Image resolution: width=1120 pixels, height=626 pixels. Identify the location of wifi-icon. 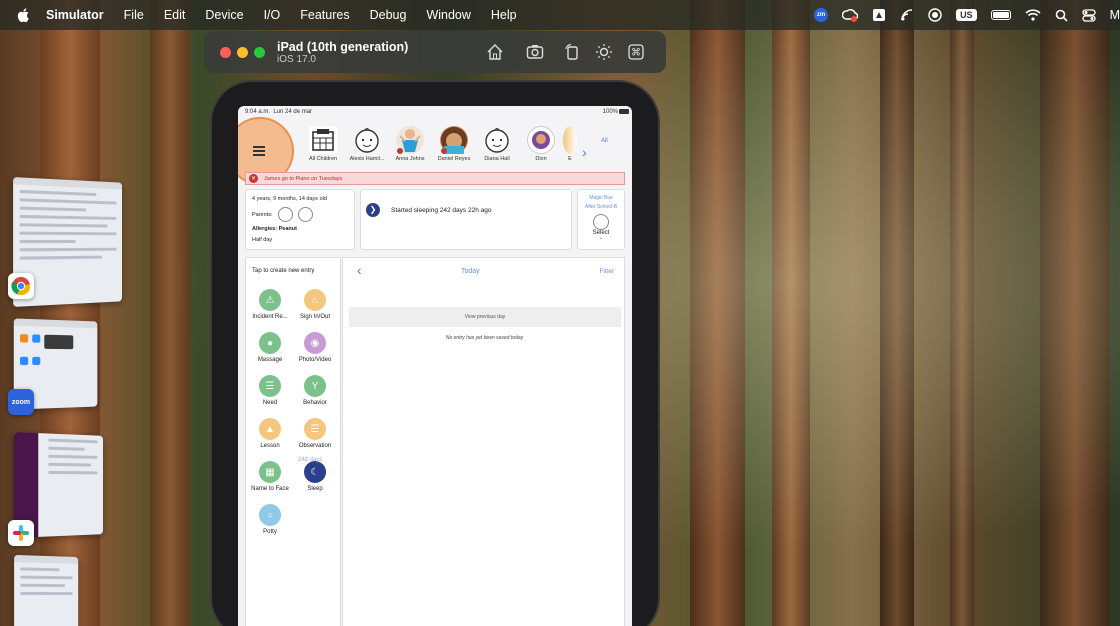
(1033, 15).